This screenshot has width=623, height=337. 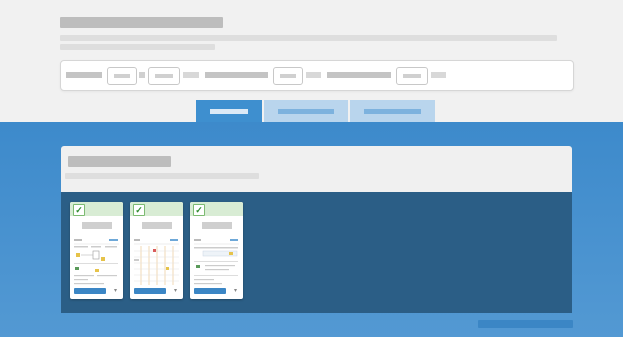 What do you see at coordinates (316, 169) in the screenshot?
I see `panel-header` at bounding box center [316, 169].